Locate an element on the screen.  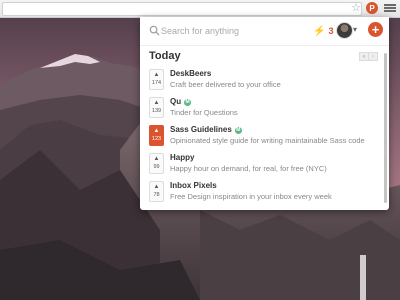
vote-count: 78 is located at coordinates (156, 195).